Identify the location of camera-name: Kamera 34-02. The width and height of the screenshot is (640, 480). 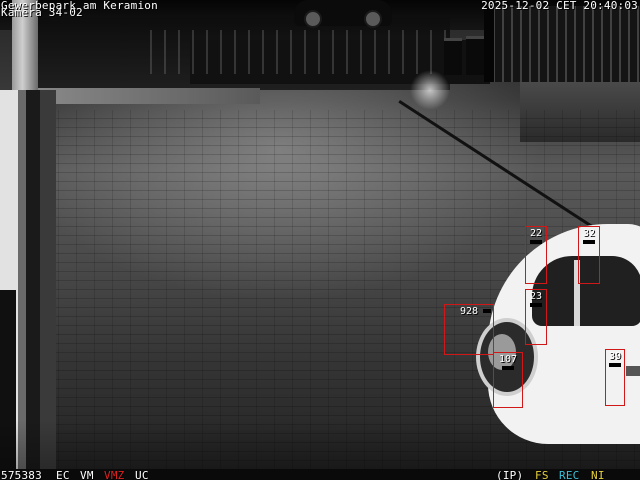
(42, 12).